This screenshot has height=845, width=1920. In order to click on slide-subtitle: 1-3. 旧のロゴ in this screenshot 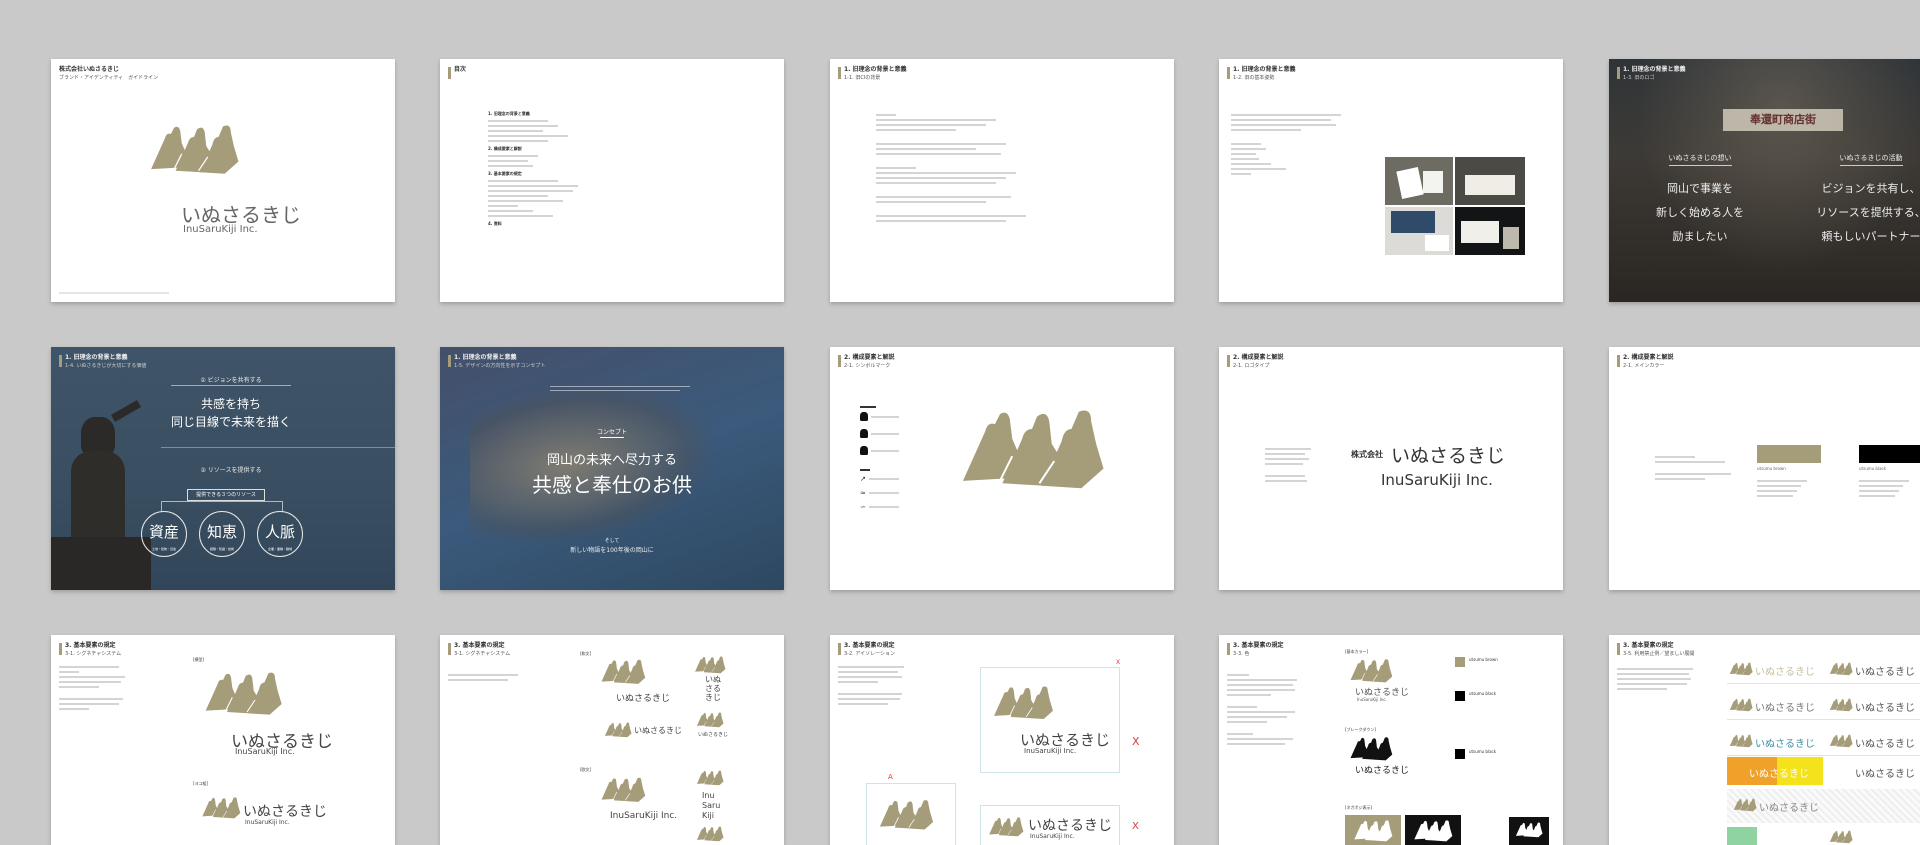, I will do `click(1639, 78)`.